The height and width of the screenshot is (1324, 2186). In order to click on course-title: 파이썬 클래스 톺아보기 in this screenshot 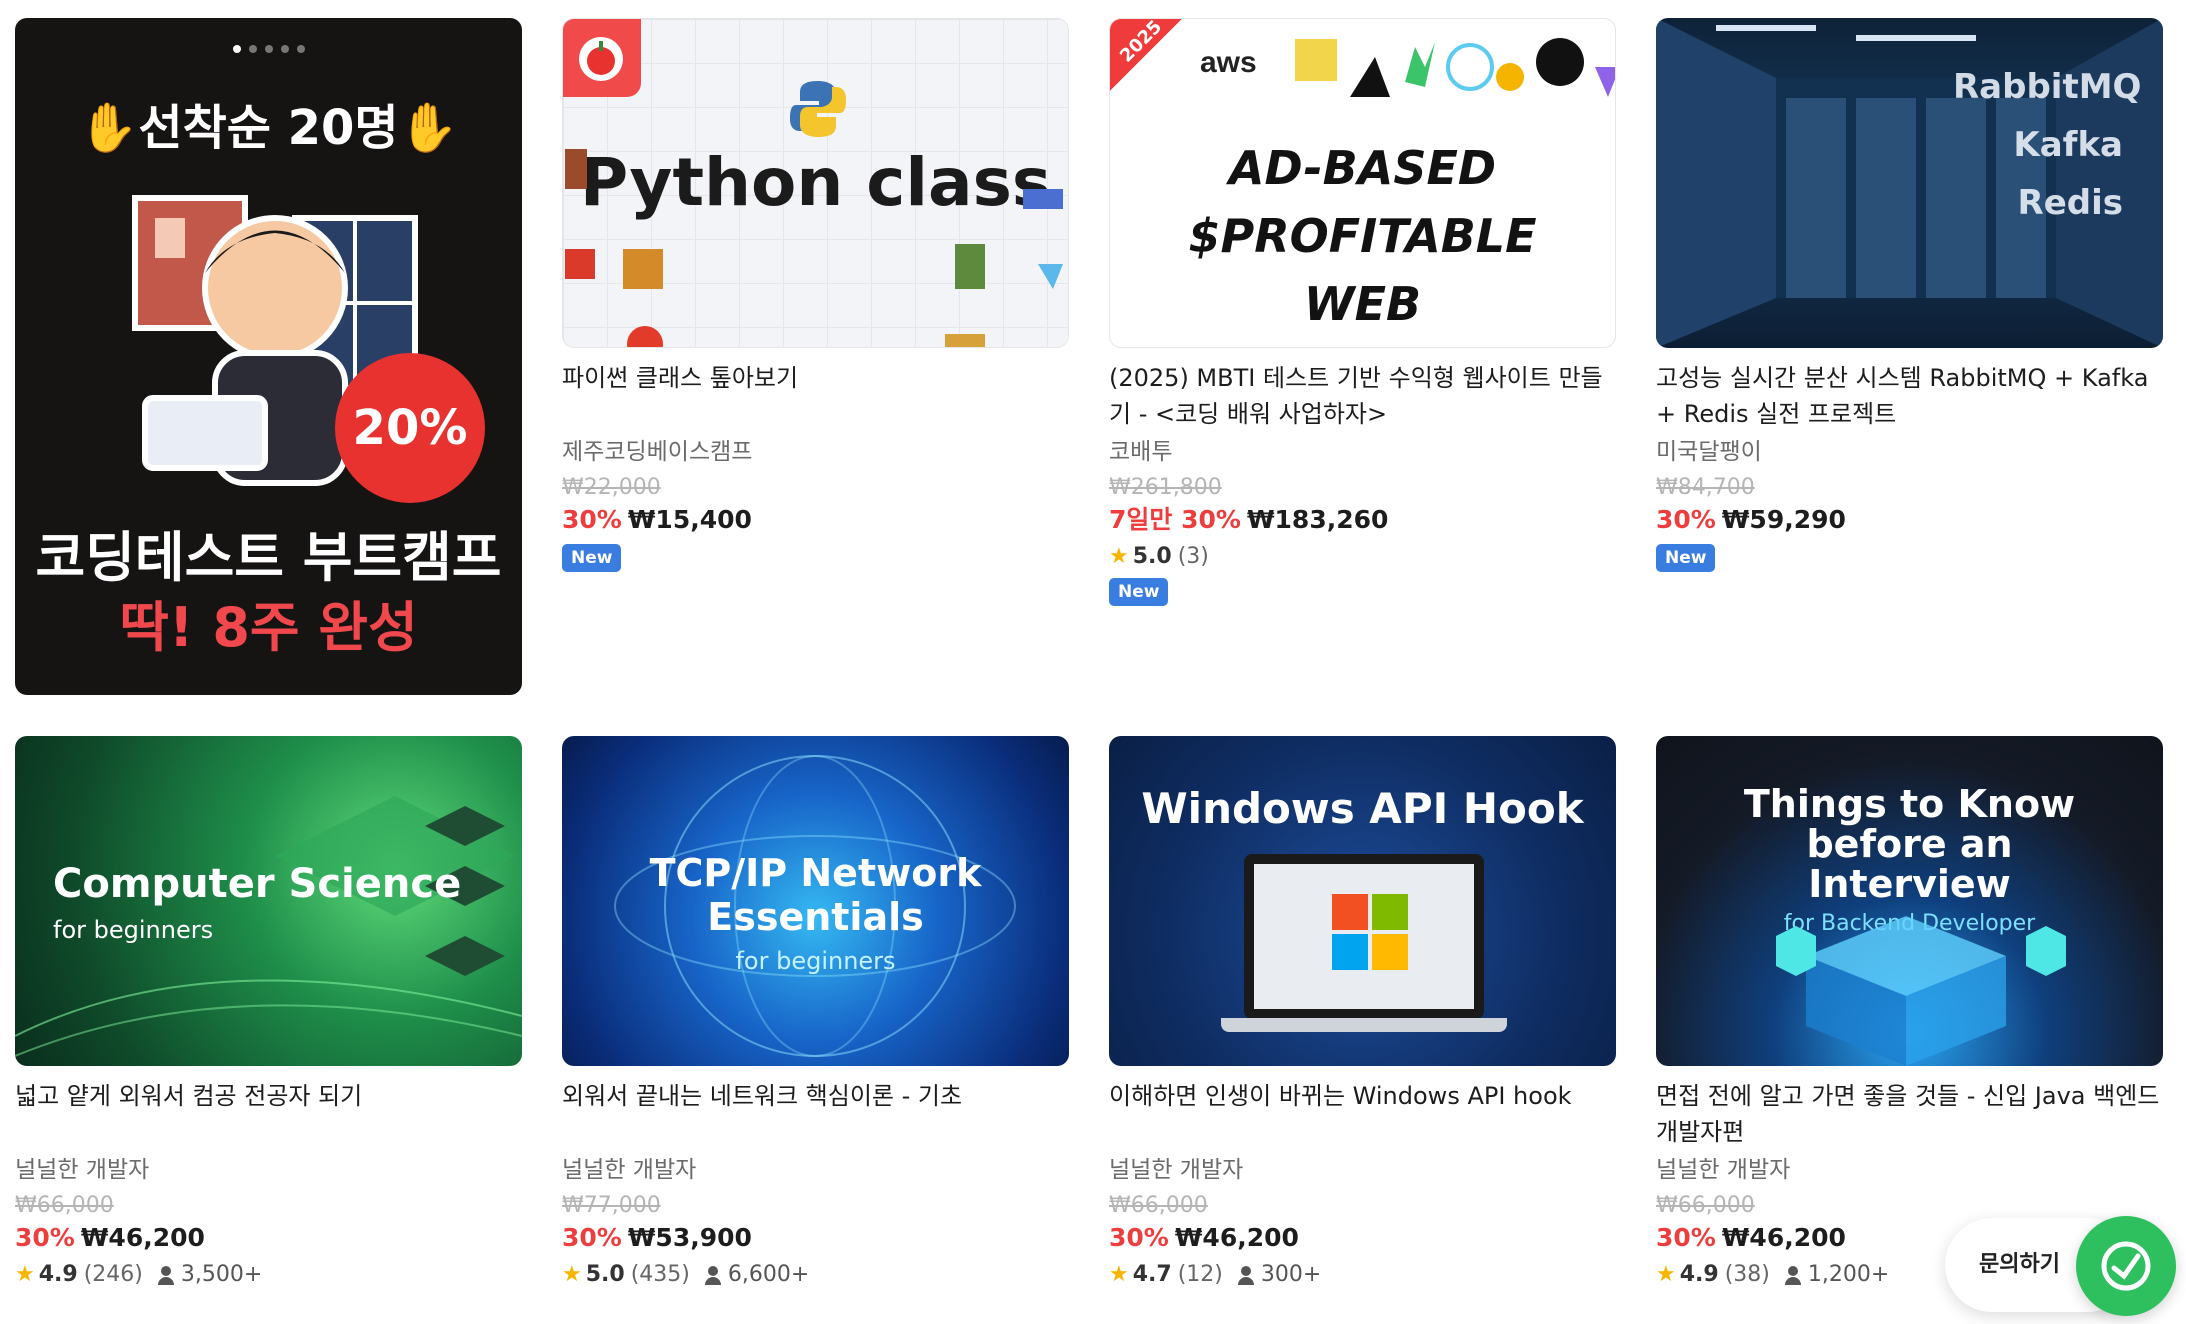, I will do `click(815, 396)`.